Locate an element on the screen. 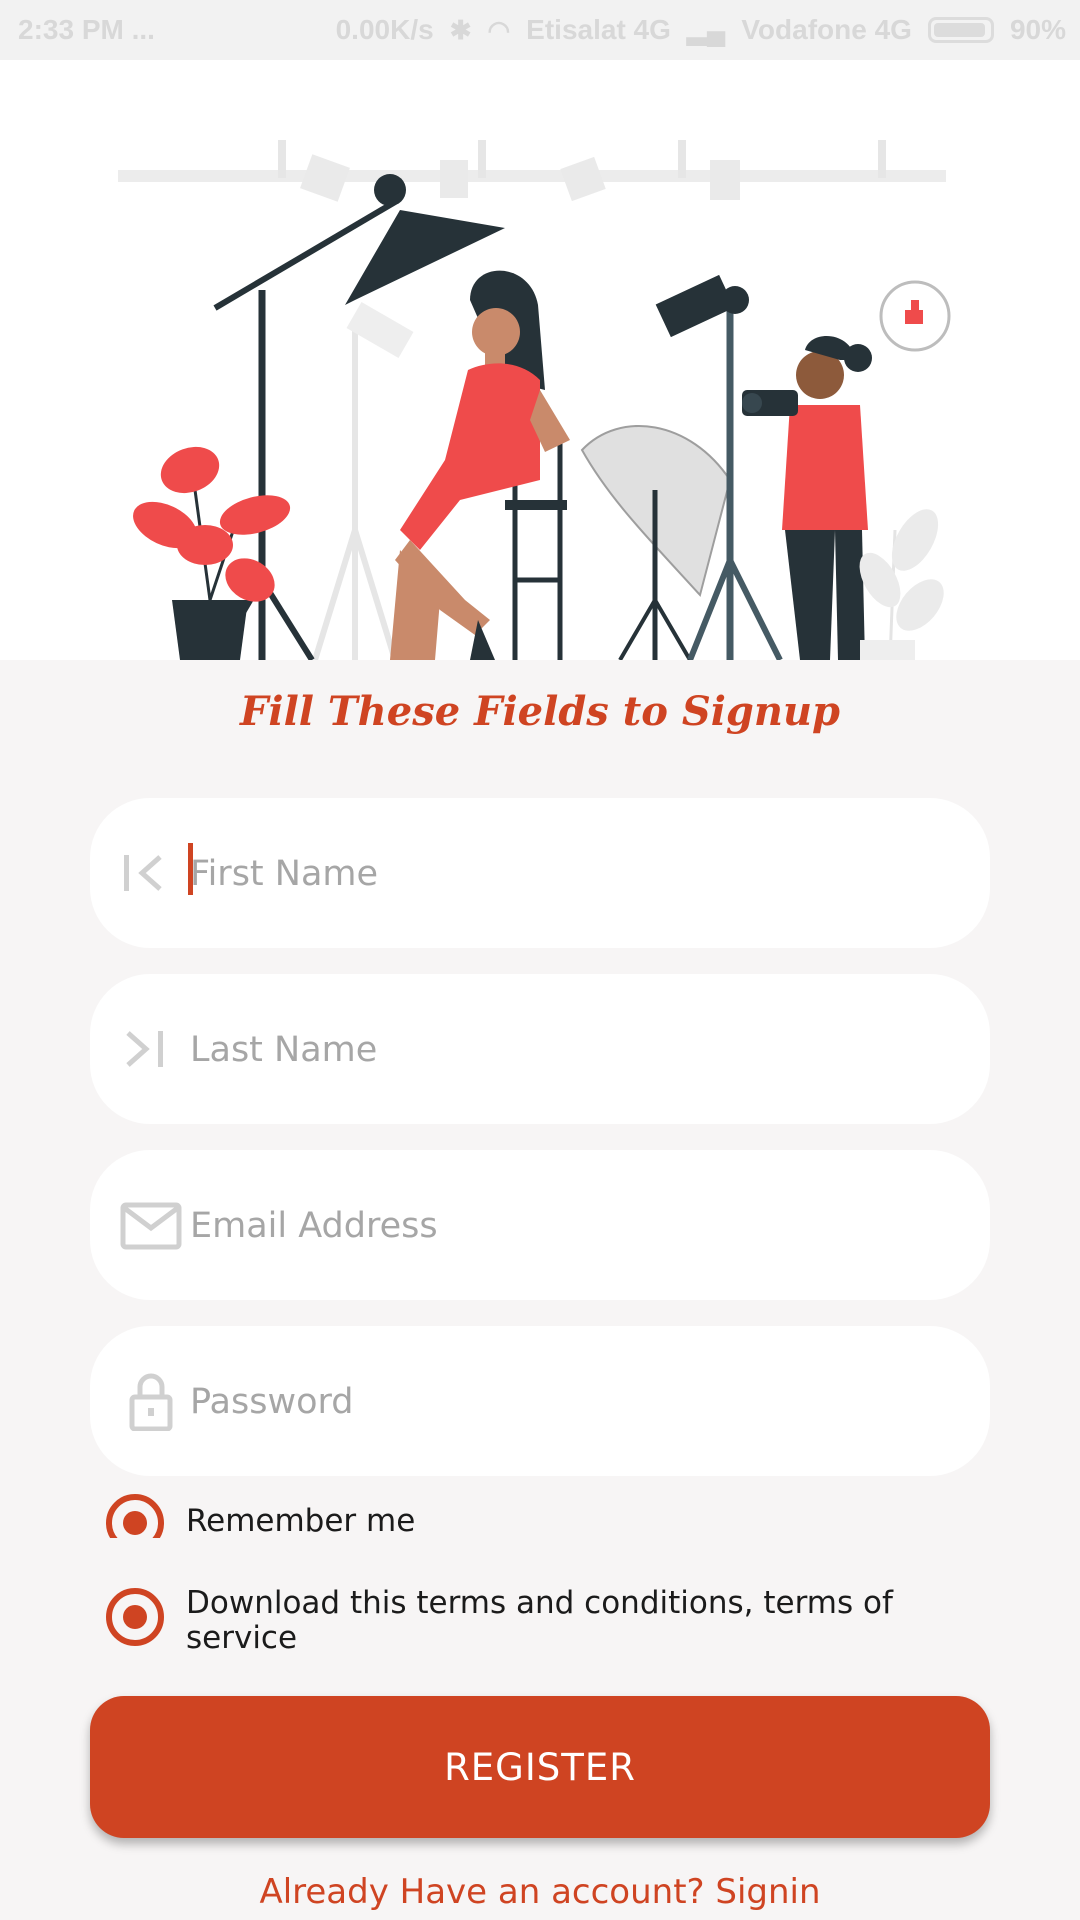  bluetooth-icon: ✱ is located at coordinates (460, 29).